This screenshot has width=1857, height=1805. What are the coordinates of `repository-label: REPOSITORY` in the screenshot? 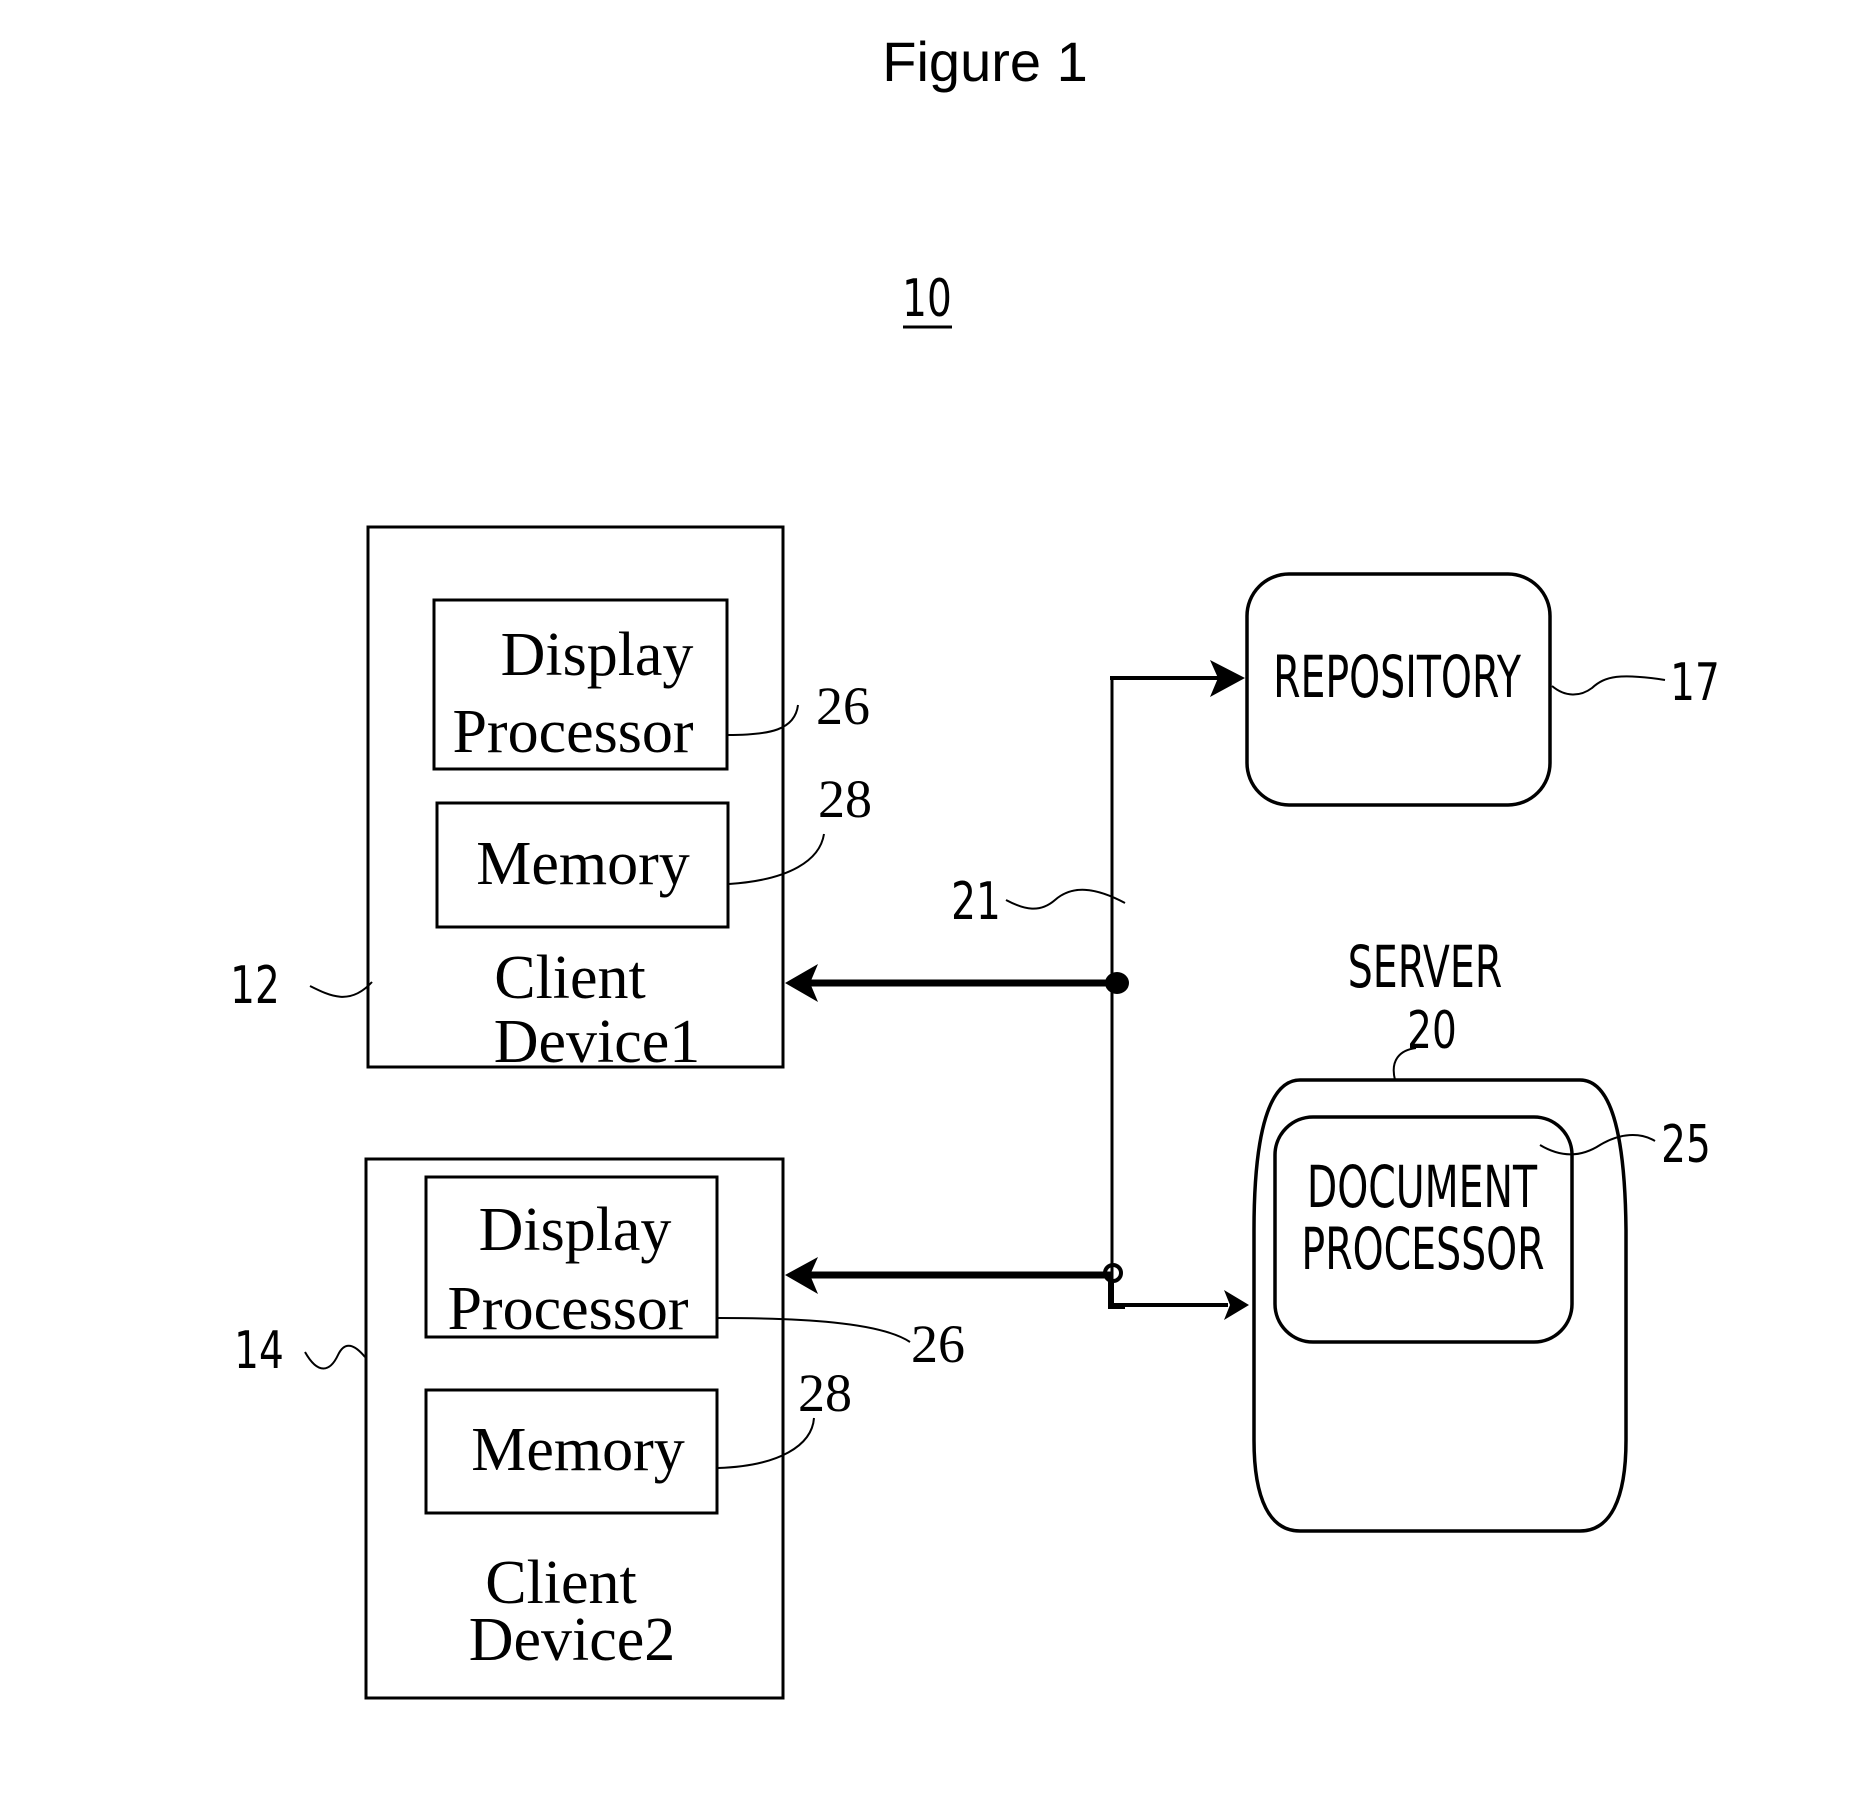 It's located at (1397, 677).